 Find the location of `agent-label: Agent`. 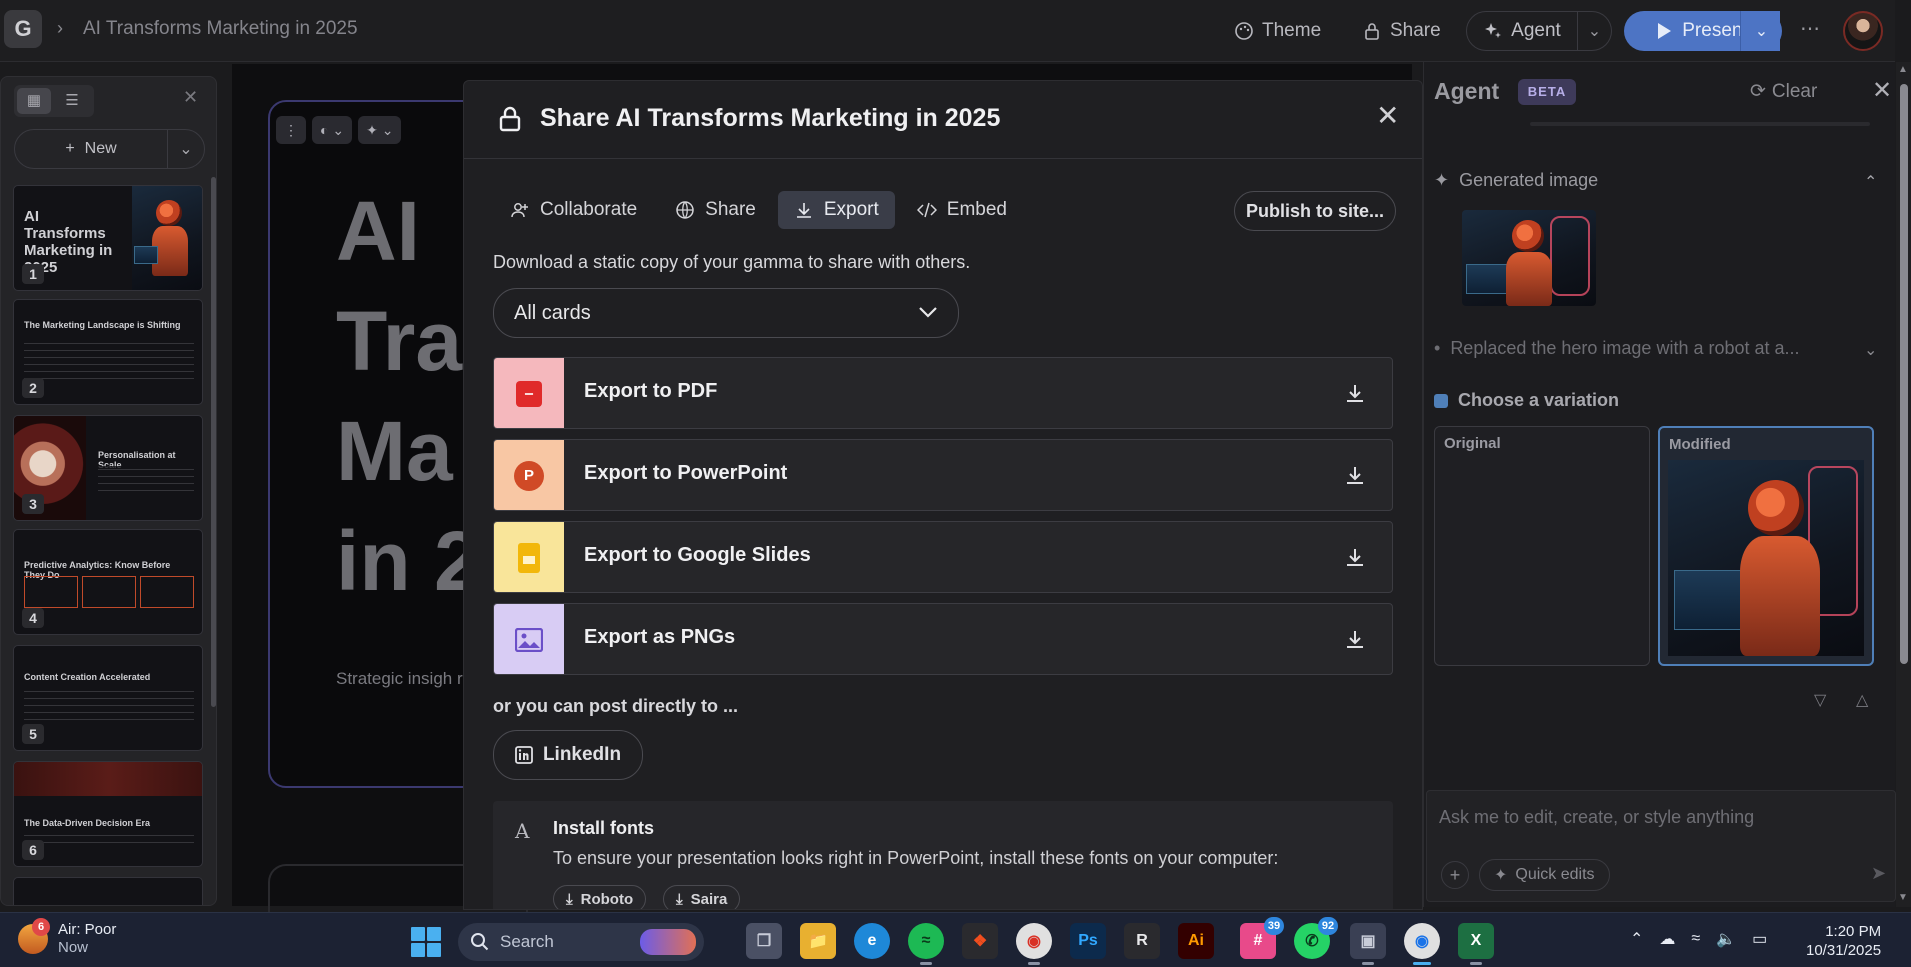

agent-label: Agent is located at coordinates (1536, 30).